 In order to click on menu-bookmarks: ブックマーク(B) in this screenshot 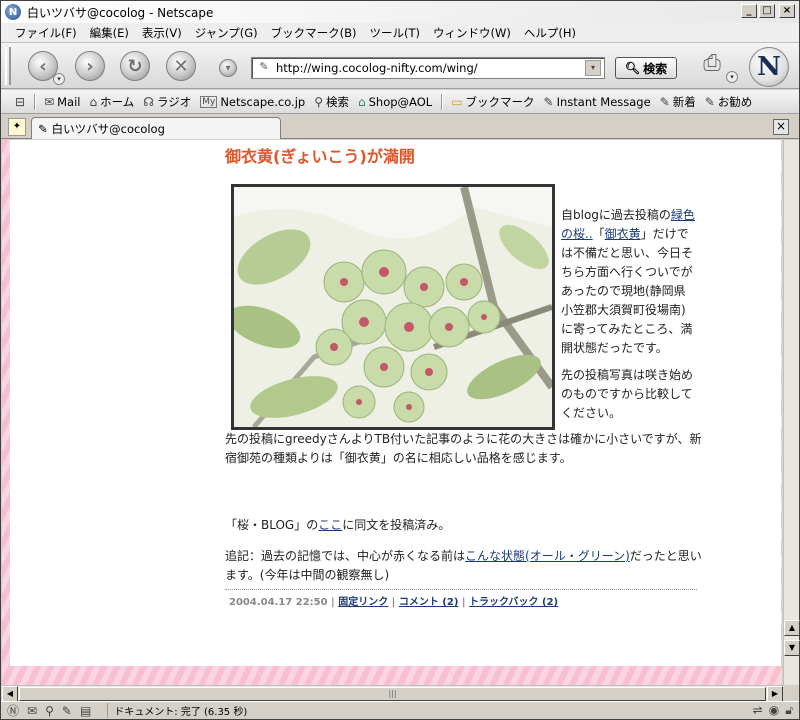, I will do `click(314, 33)`.